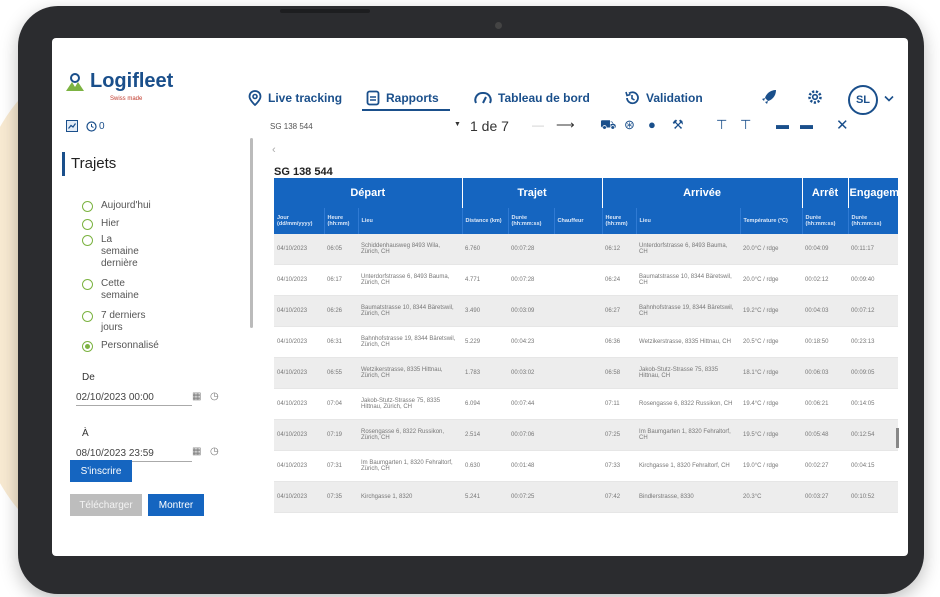 The image size is (940, 597). Describe the element at coordinates (674, 98) in the screenshot. I see `nav-label: Validation` at that location.